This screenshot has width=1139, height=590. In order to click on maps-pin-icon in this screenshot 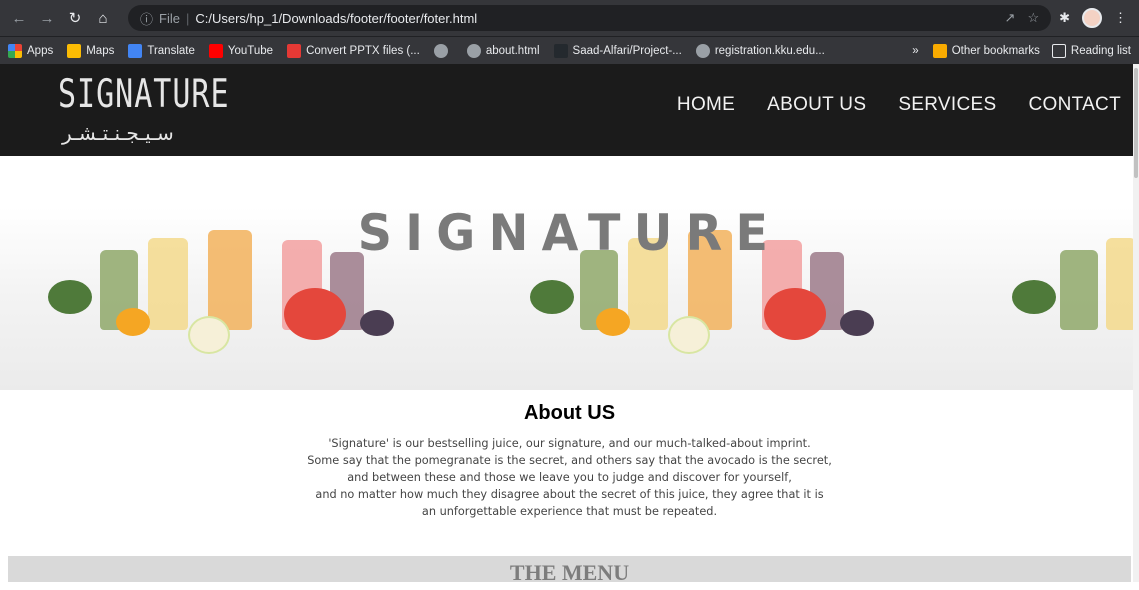, I will do `click(74, 50)`.